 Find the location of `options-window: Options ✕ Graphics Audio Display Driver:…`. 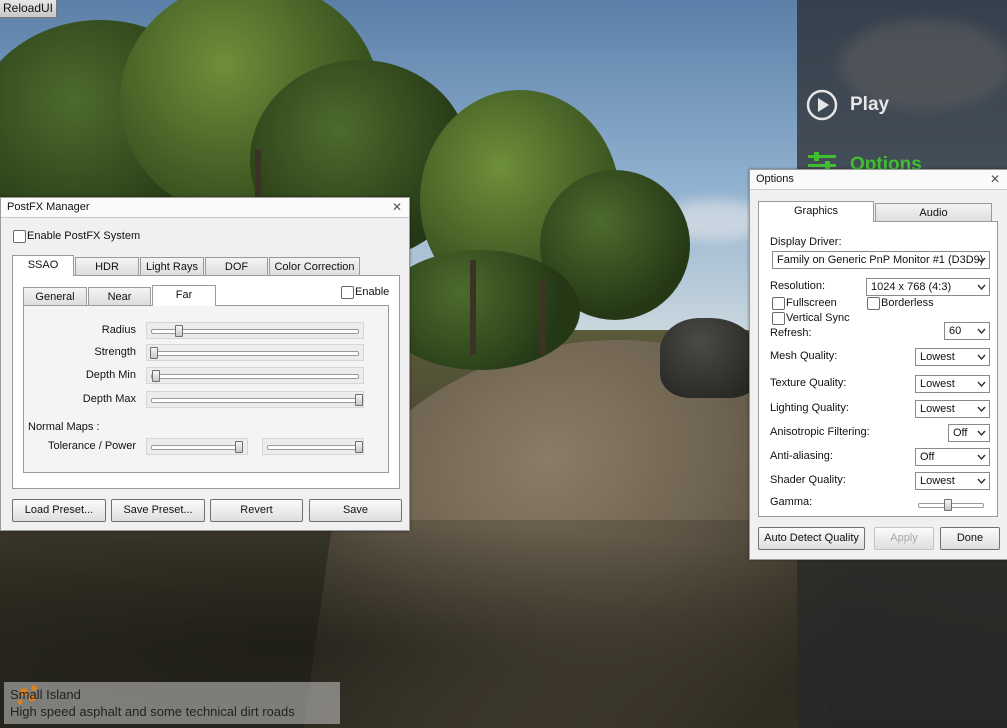

options-window: Options ✕ Graphics Audio Display Driver:… is located at coordinates (878, 364).